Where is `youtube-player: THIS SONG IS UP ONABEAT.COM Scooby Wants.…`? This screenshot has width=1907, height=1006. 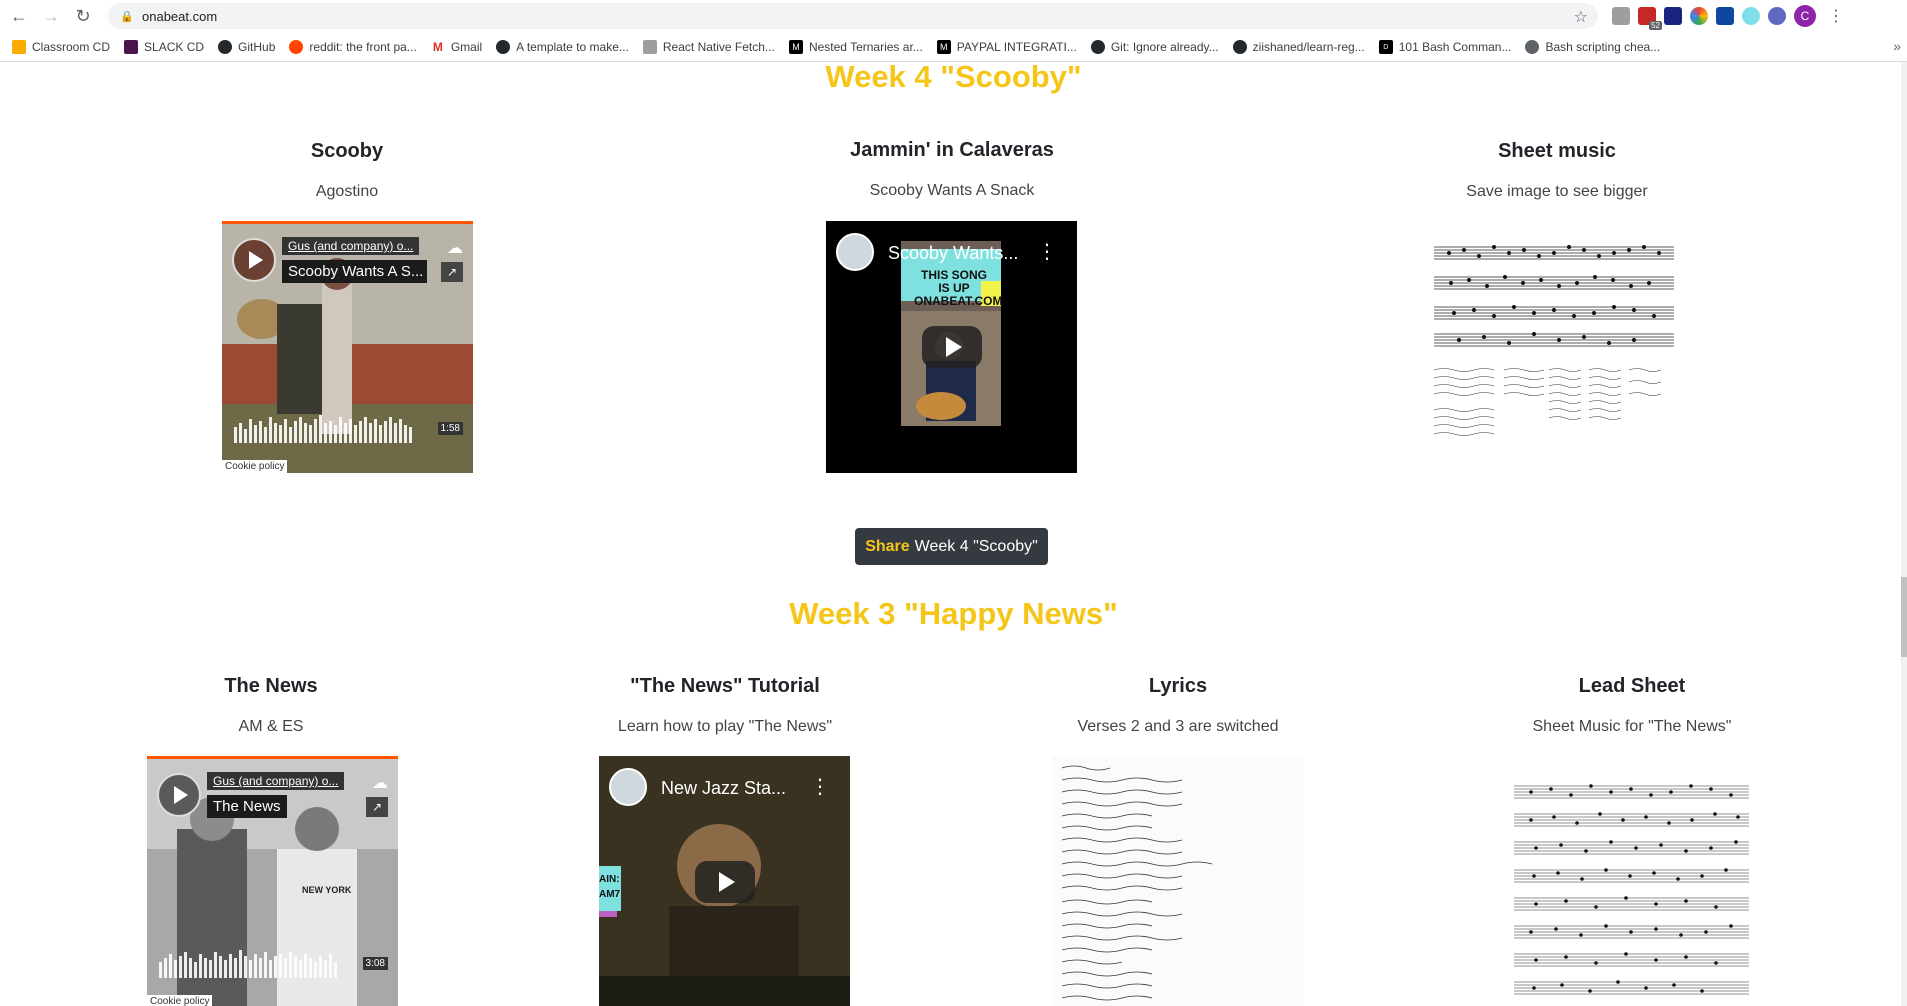 youtube-player: THIS SONG IS UP ONABEAT.COM Scooby Wants.… is located at coordinates (951, 347).